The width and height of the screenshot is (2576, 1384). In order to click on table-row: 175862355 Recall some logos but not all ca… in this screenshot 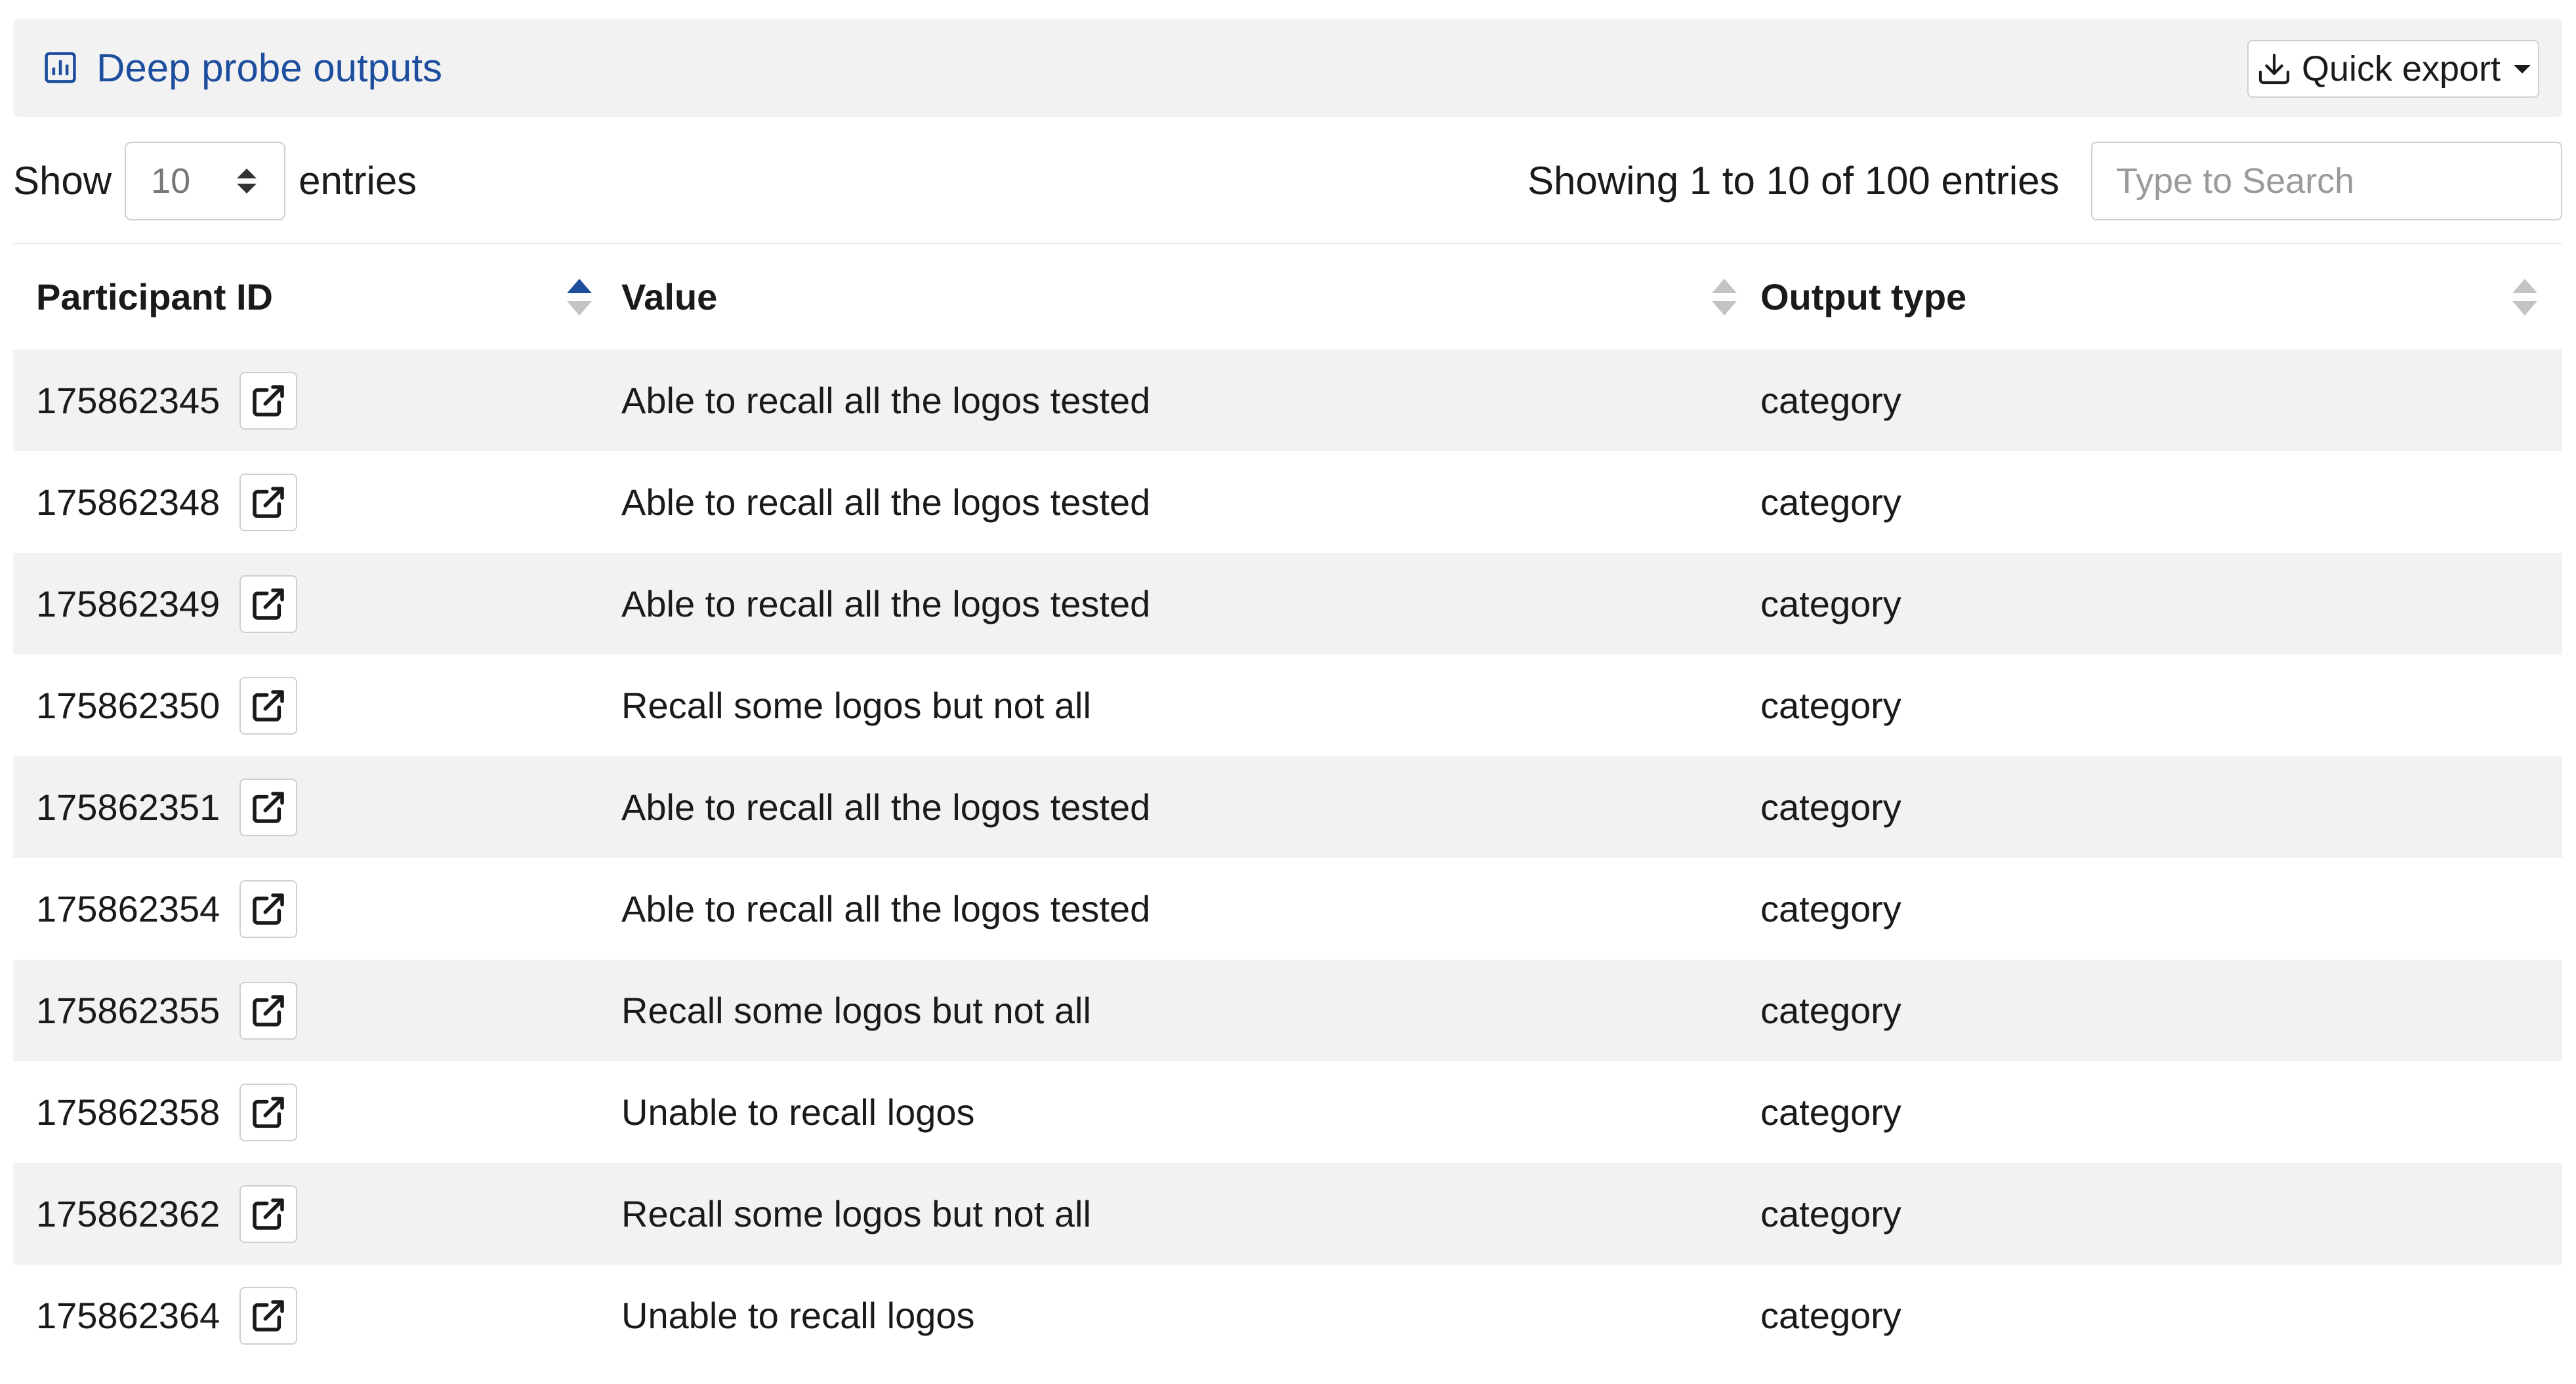, I will do `click(1287, 1010)`.